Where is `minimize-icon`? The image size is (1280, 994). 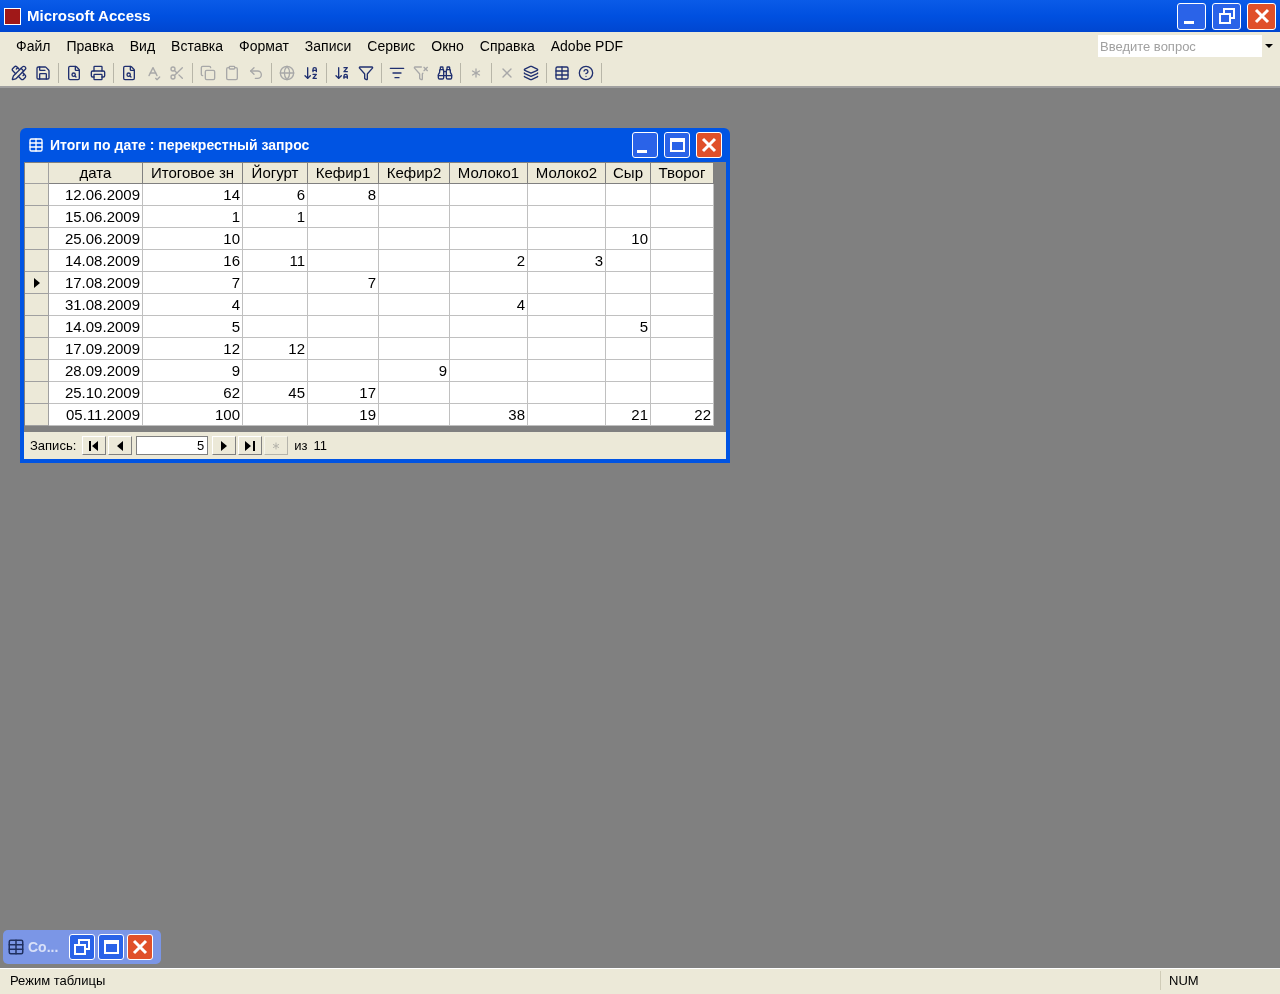 minimize-icon is located at coordinates (642, 151).